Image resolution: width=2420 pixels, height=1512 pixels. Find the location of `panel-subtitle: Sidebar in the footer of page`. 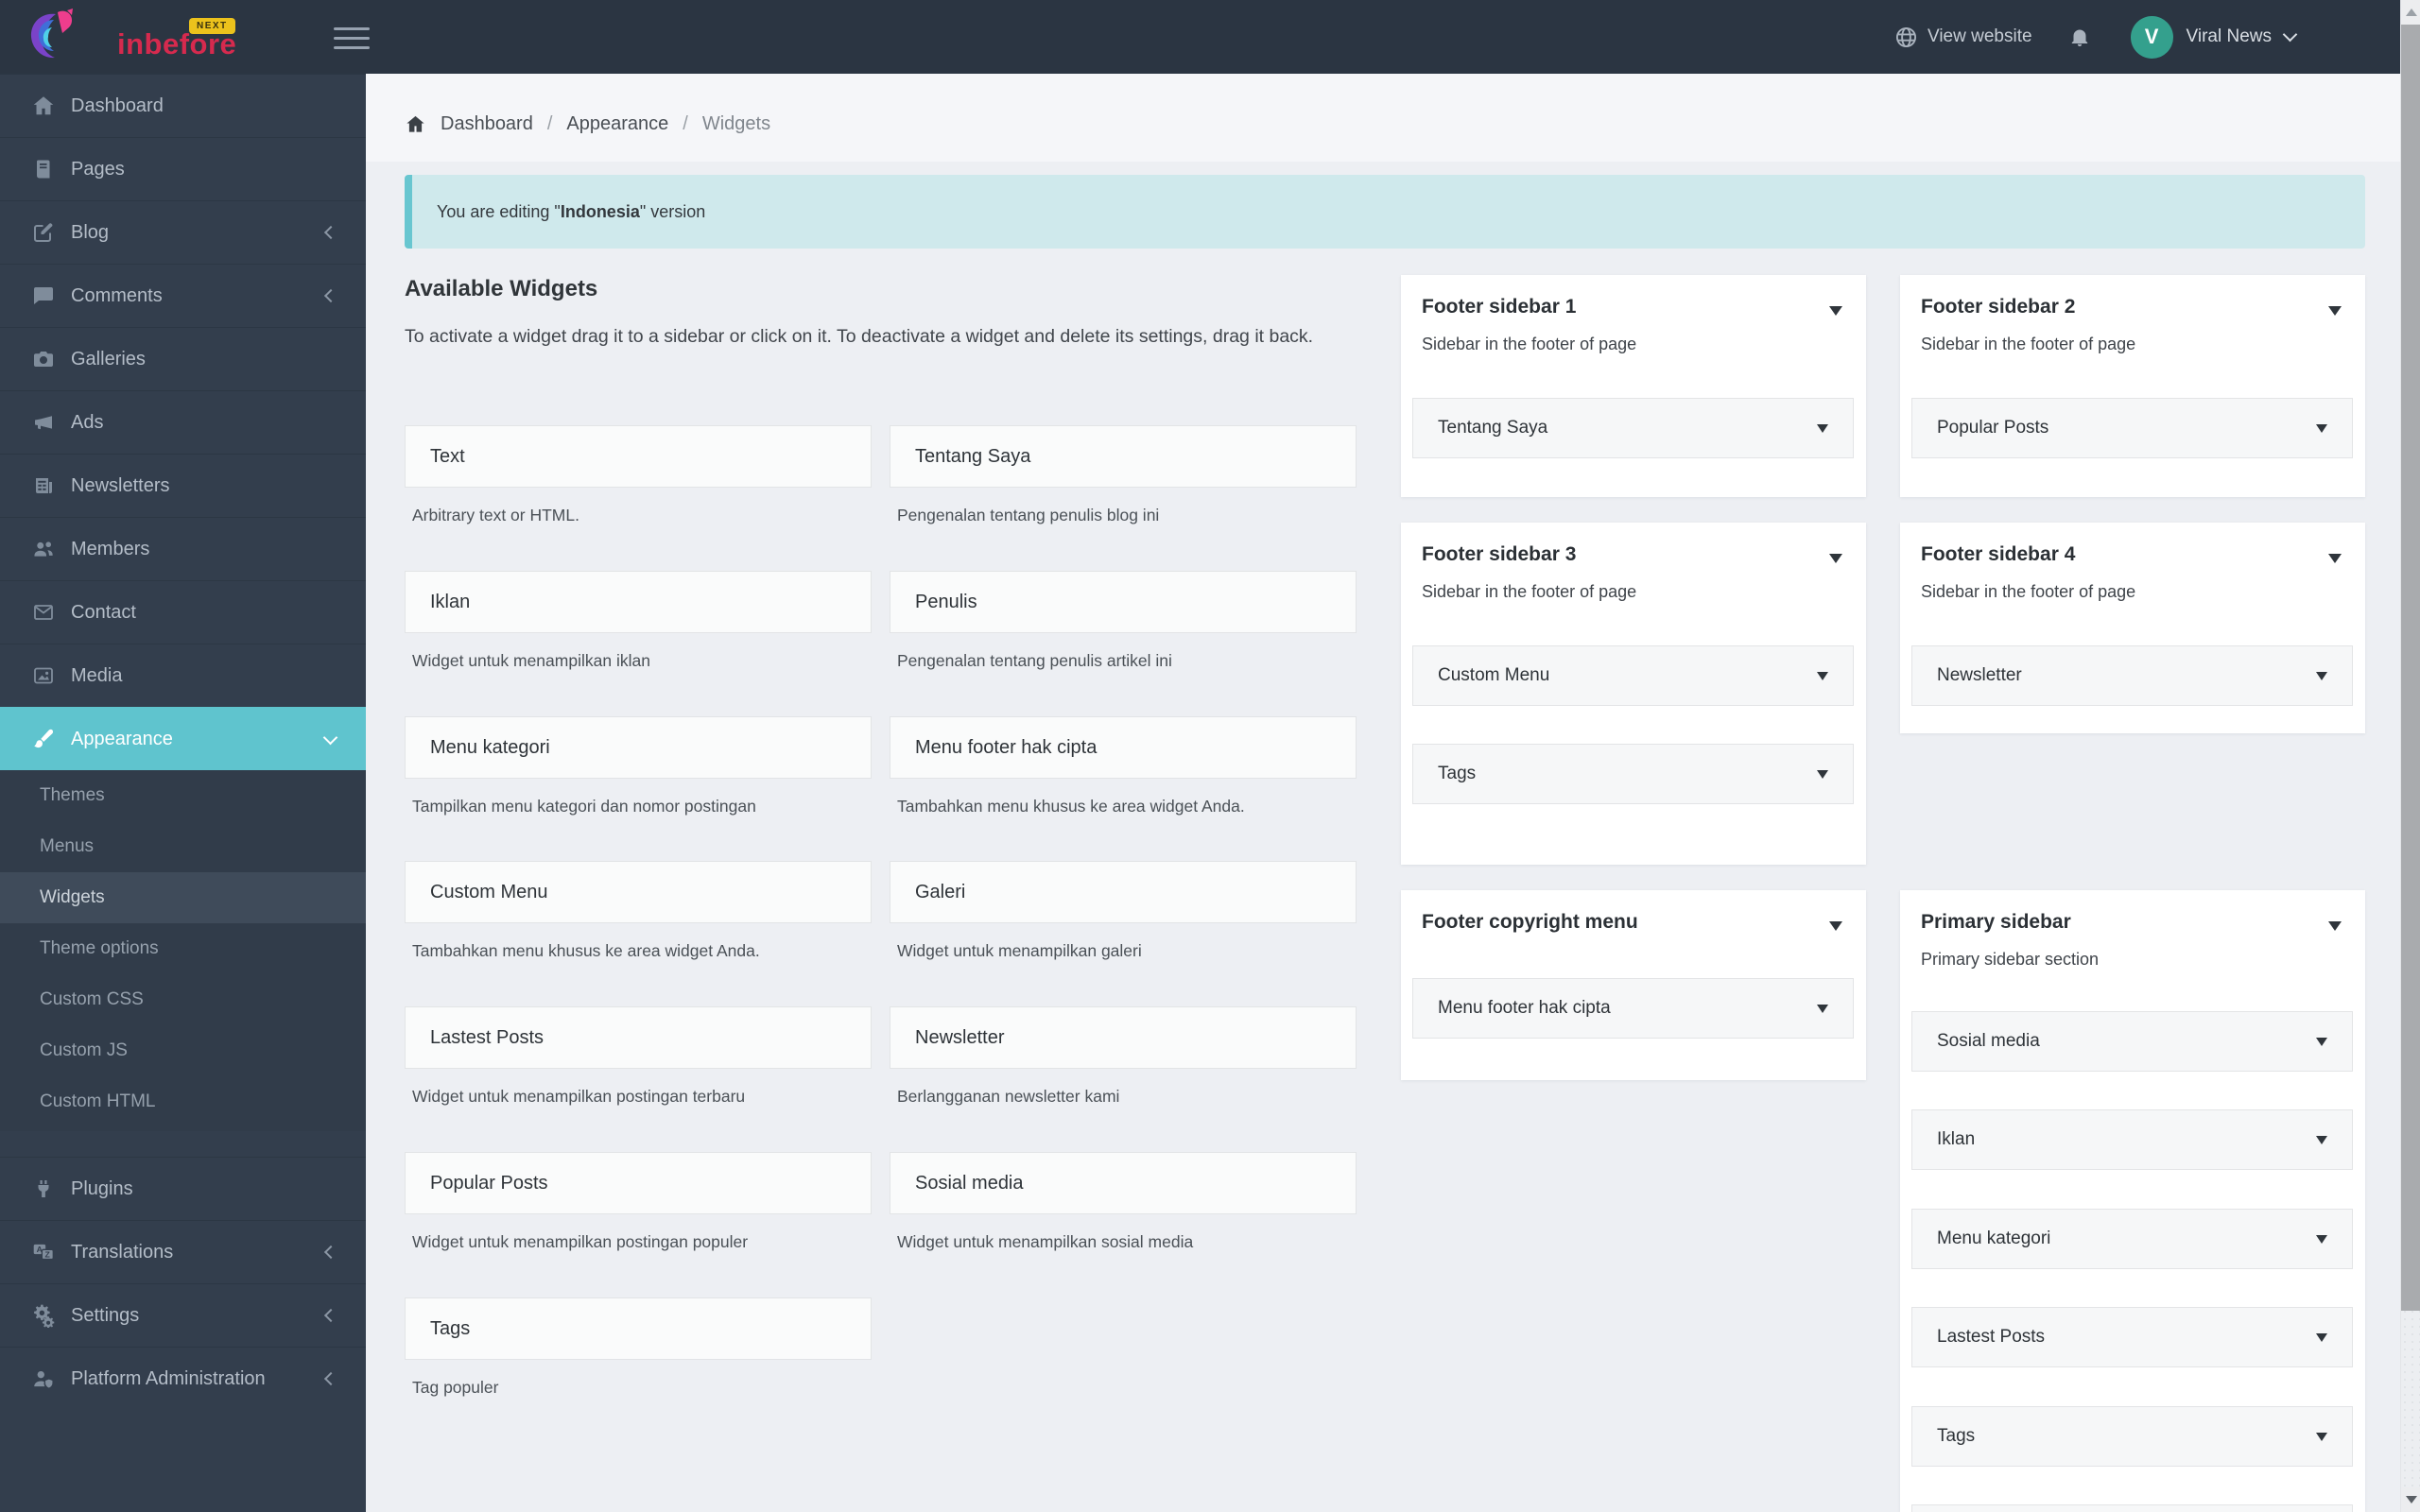

panel-subtitle: Sidebar in the footer of page is located at coordinates (1530, 591).